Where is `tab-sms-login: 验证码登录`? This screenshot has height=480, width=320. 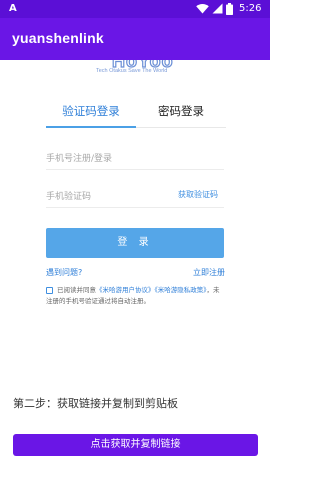
tab-sms-login: 验证码登录 is located at coordinates (91, 114).